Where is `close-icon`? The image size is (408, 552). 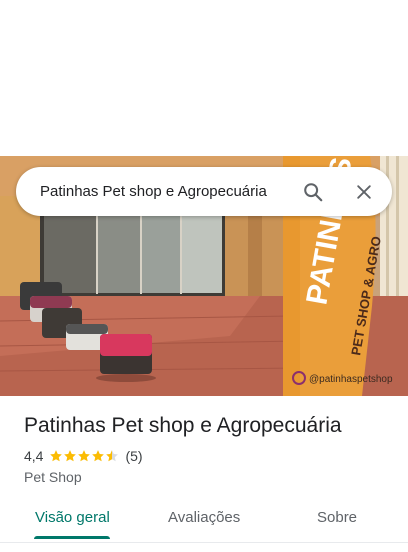 close-icon is located at coordinates (364, 192).